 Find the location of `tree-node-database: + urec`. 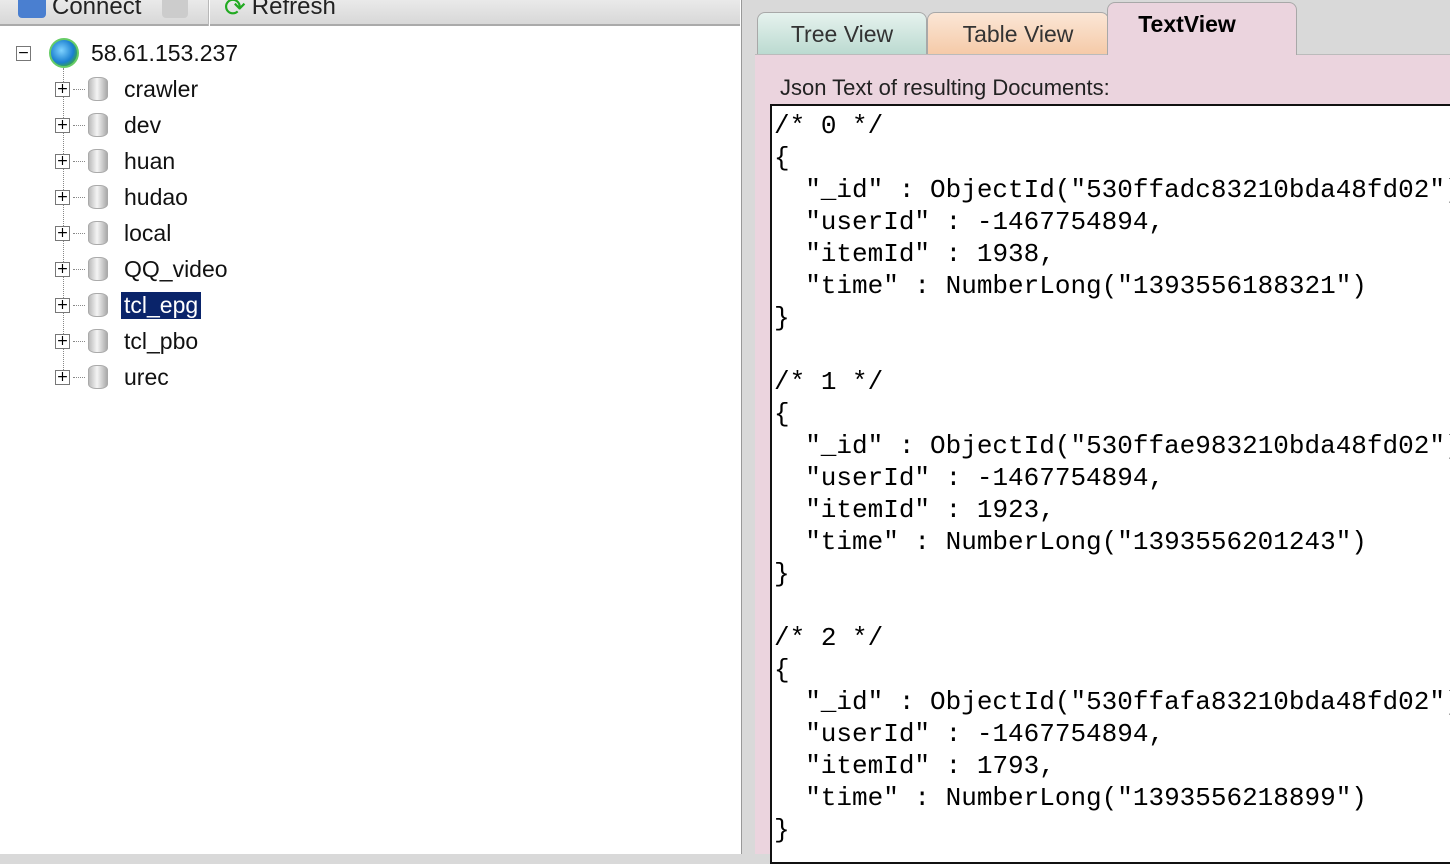

tree-node-database: + urec is located at coordinates (112, 377).